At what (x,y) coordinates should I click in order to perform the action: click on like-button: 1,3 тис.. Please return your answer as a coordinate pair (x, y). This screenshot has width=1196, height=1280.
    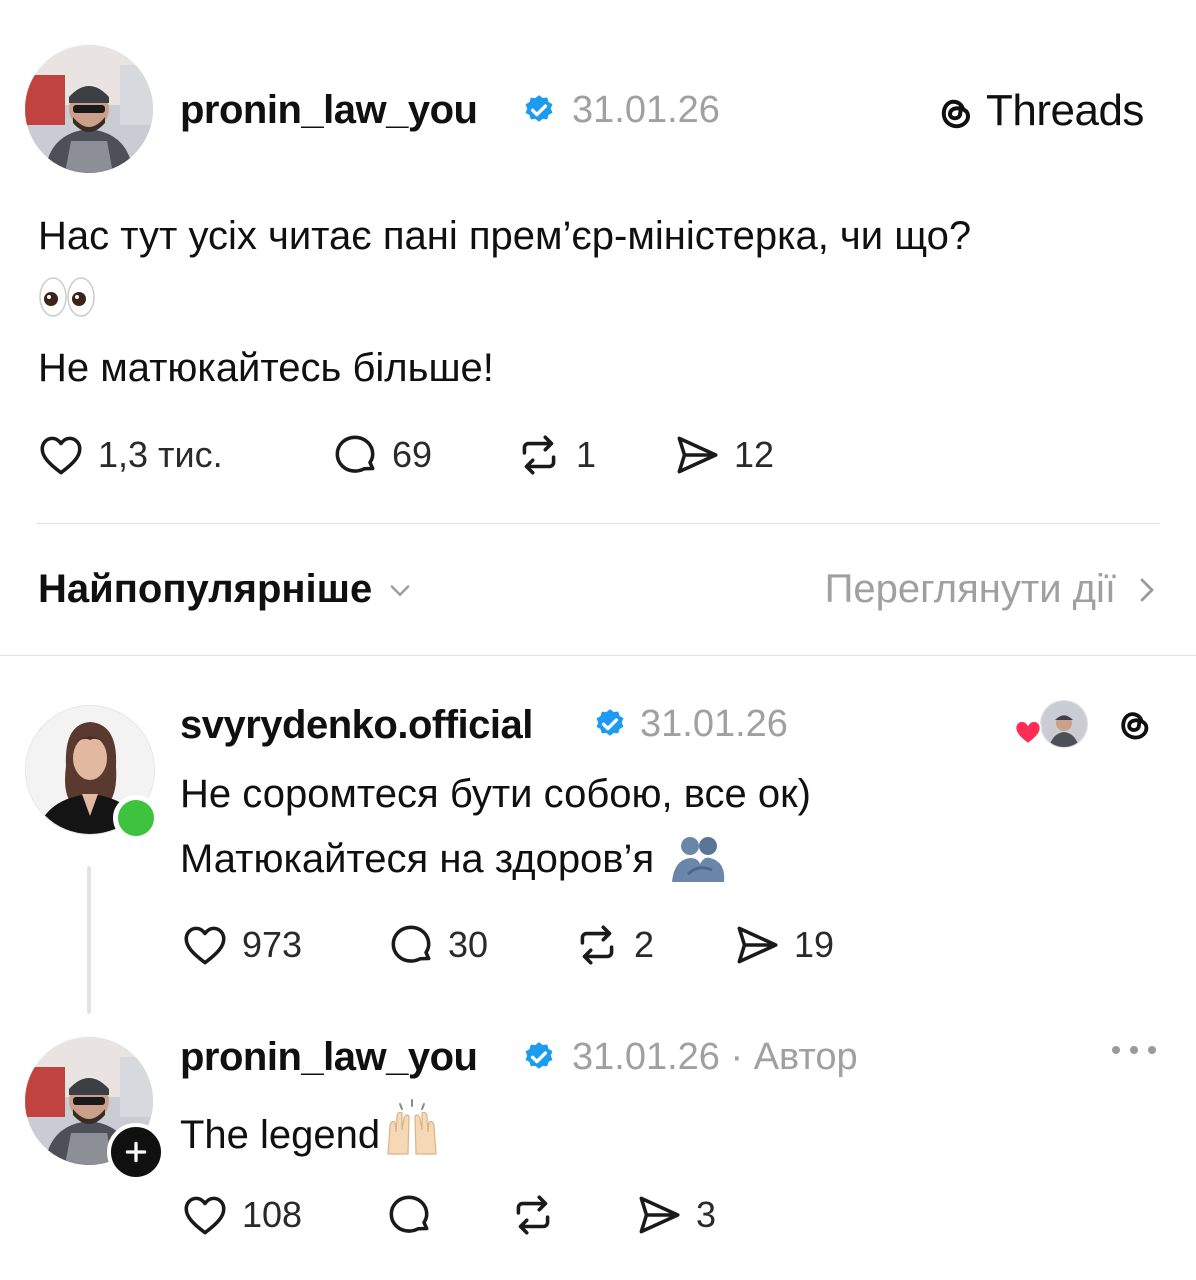
    Looking at the image, I should click on (129, 455).